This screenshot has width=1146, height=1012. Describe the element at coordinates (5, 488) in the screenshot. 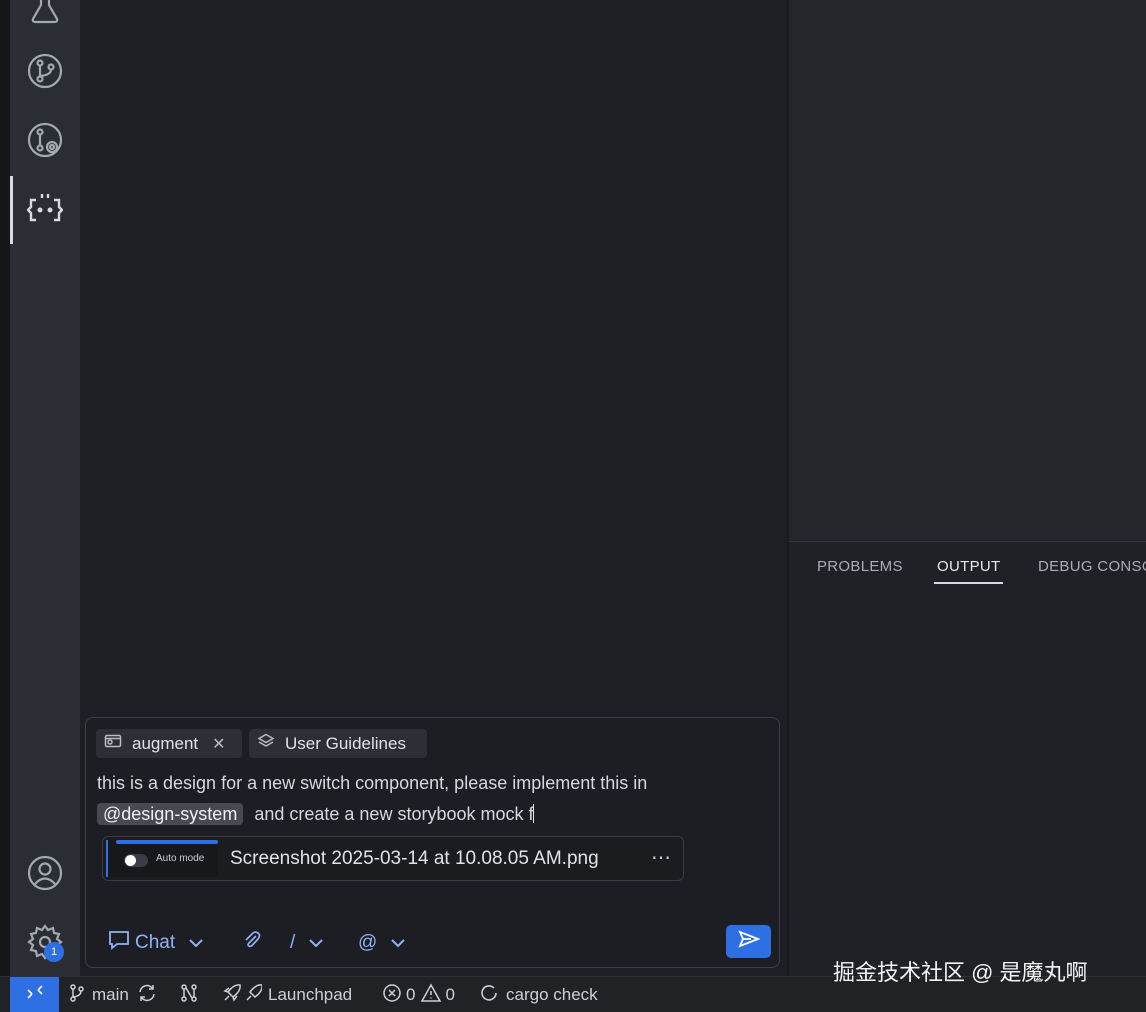

I see `window-edge` at that location.